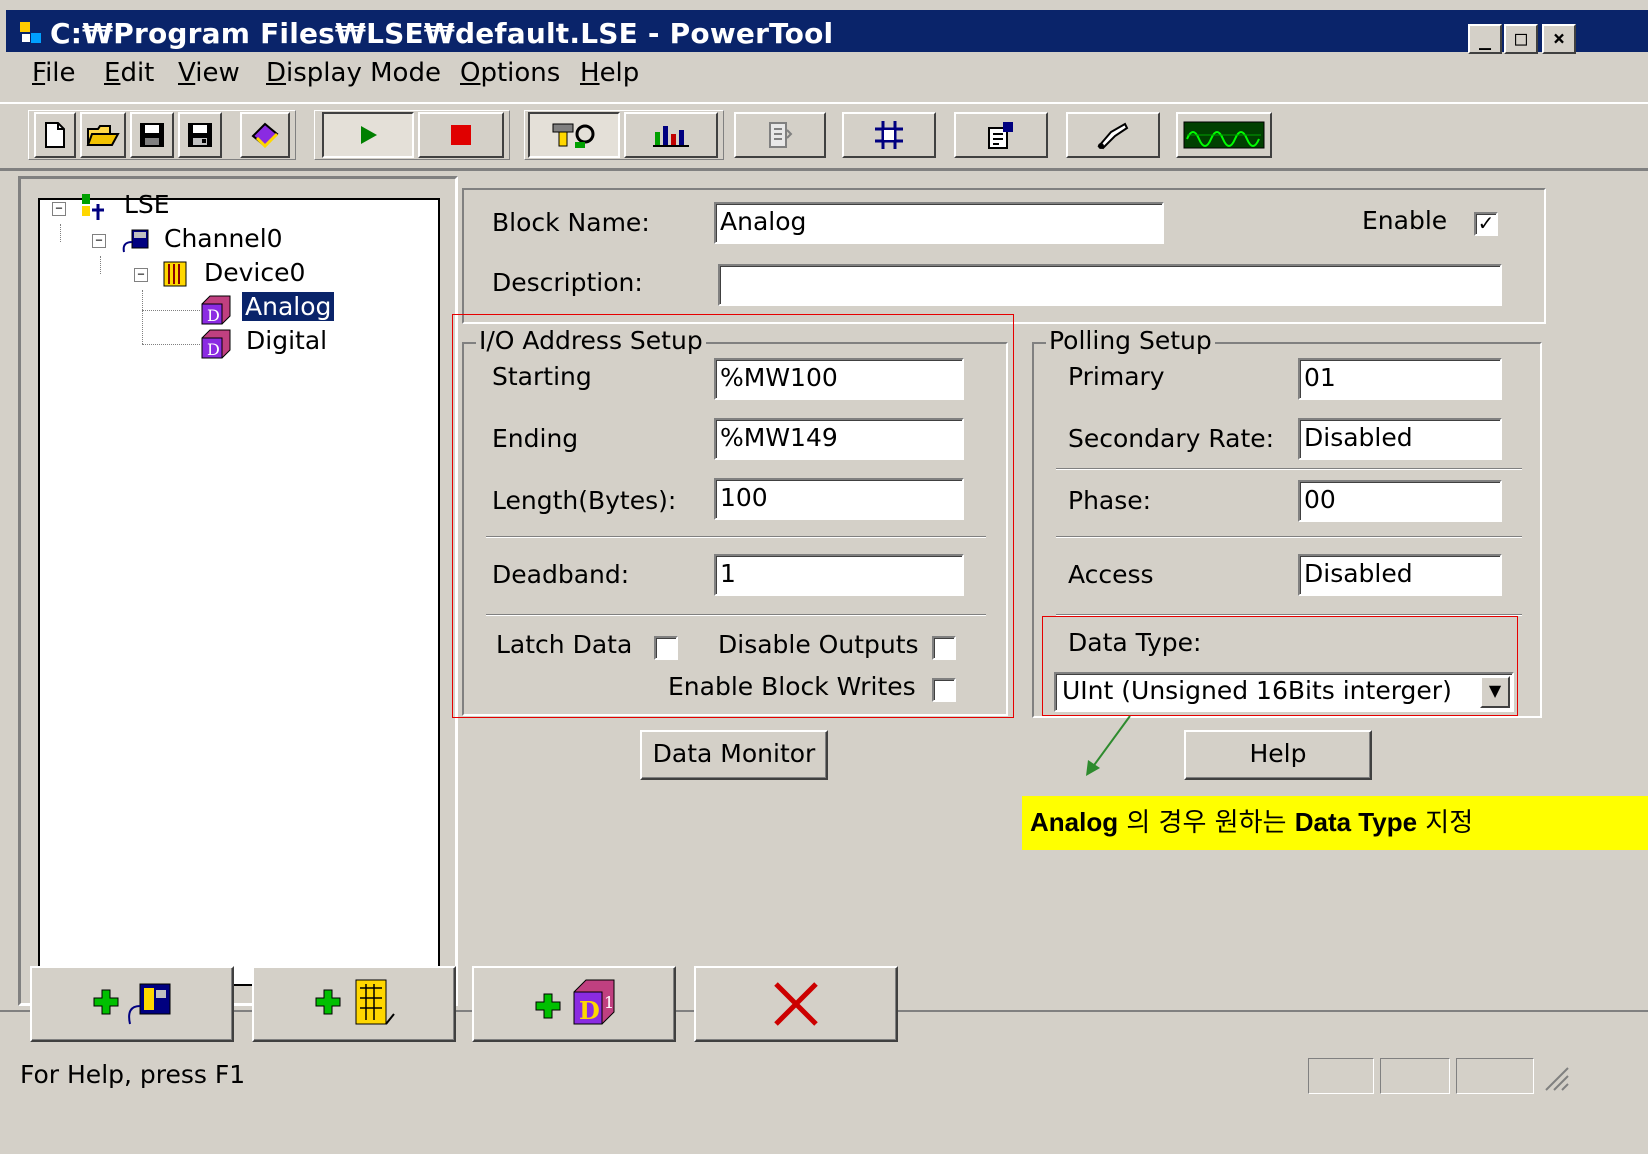 The width and height of the screenshot is (1648, 1154). Describe the element at coordinates (129, 73) in the screenshot. I see `menu-edit: Edit` at that location.